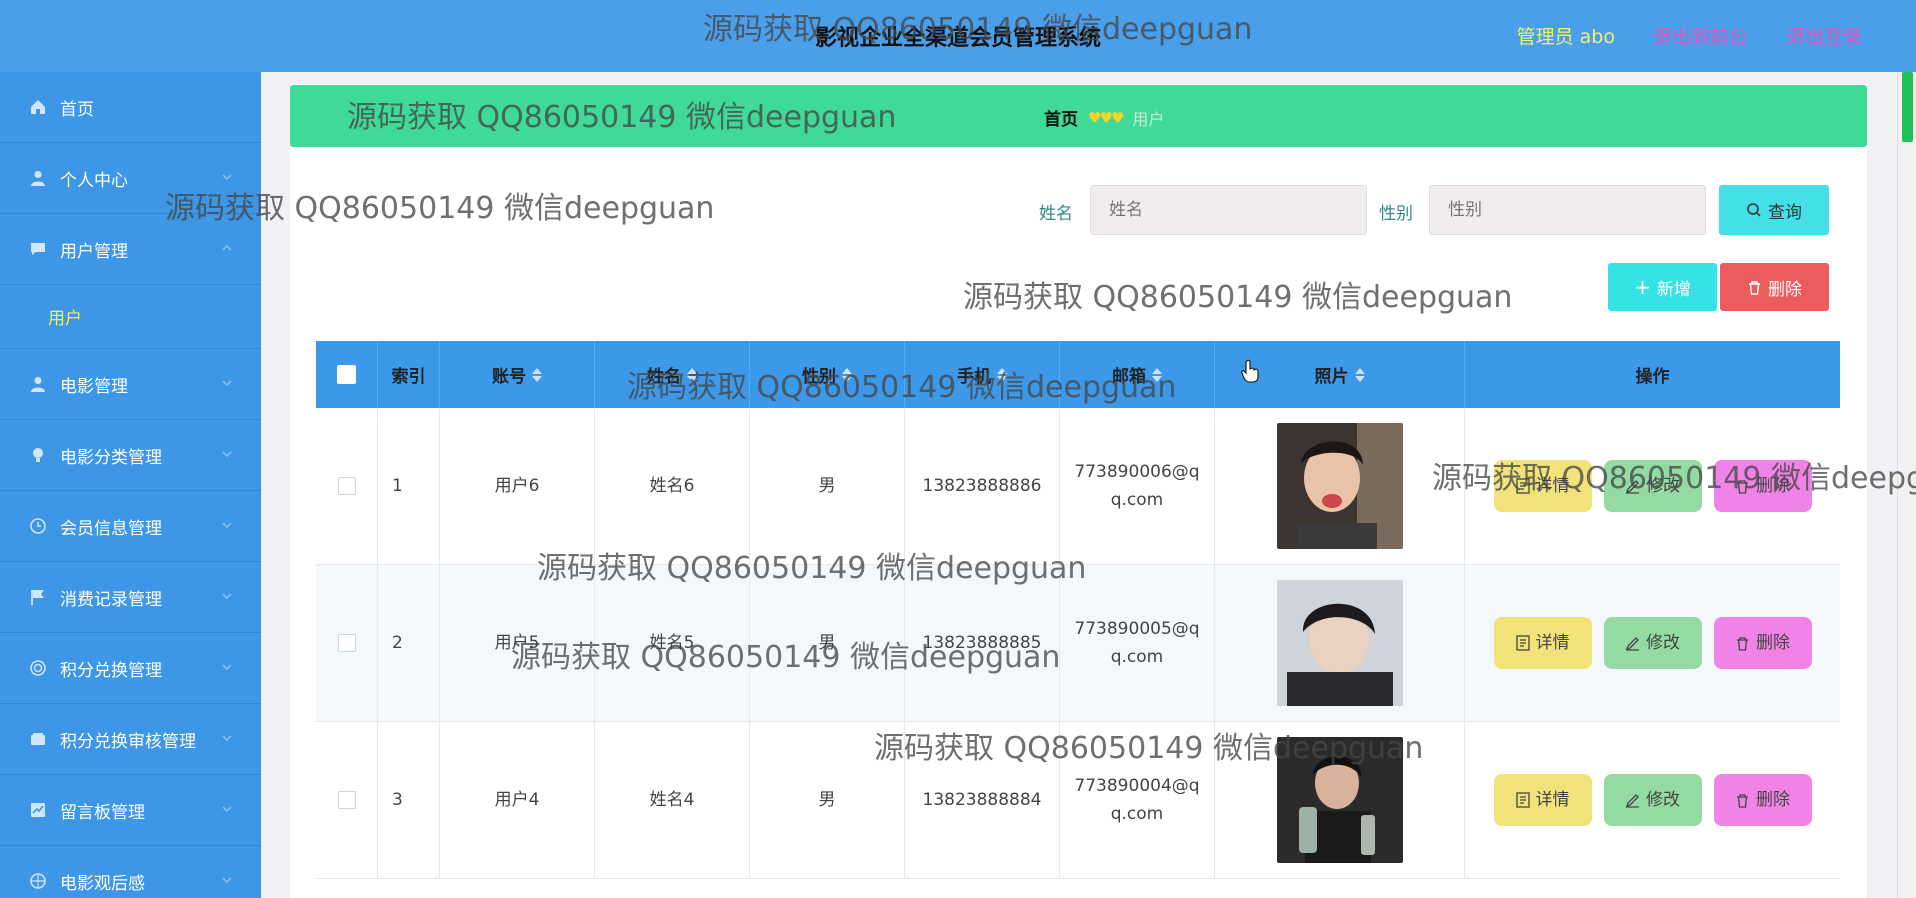 The width and height of the screenshot is (1916, 898). I want to click on chat-icon, so click(38, 249).